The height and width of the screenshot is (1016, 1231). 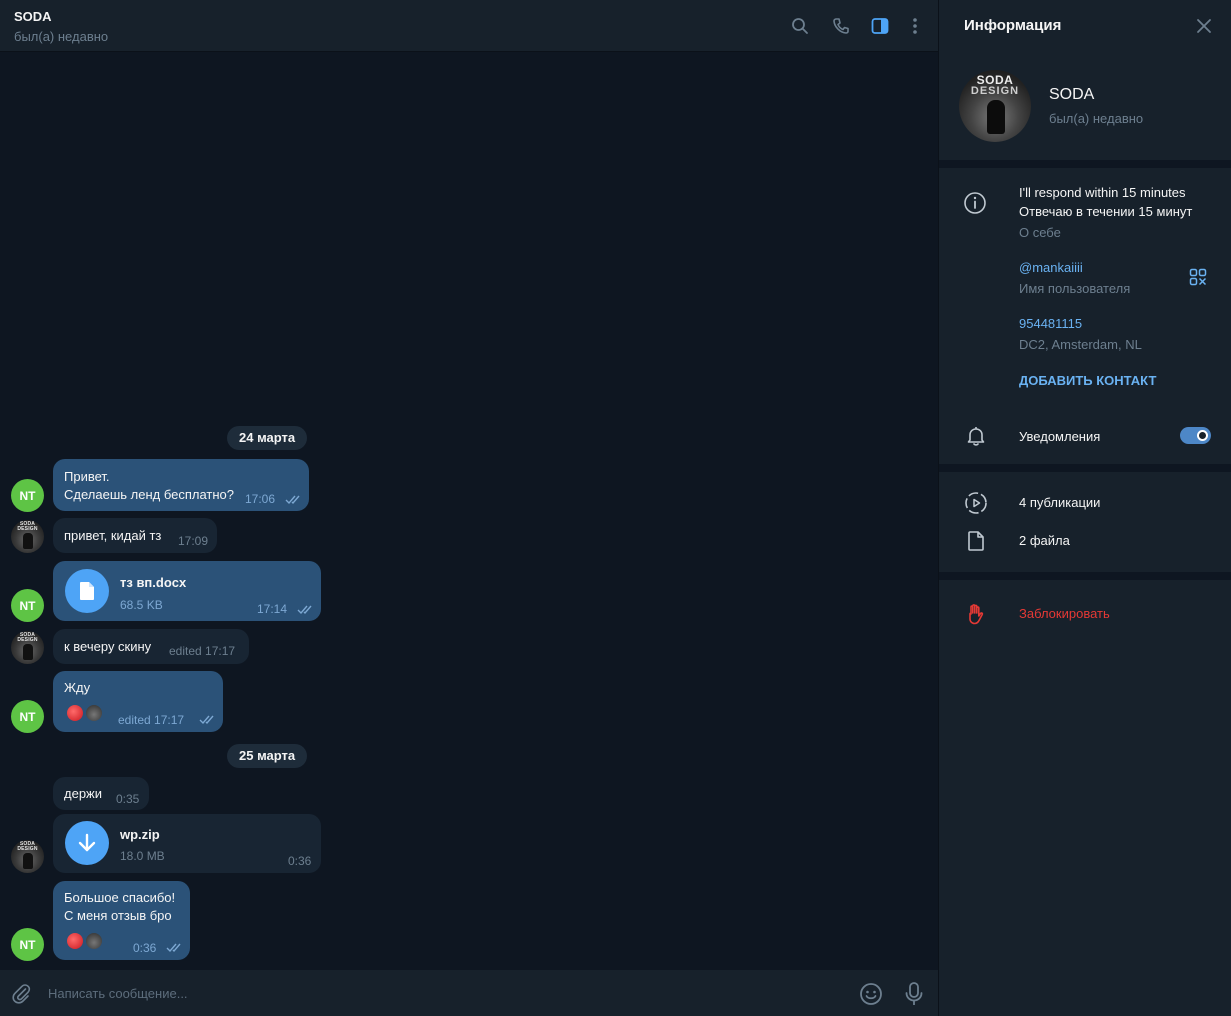 I want to click on user-id: 954481115, so click(x=1050, y=323).